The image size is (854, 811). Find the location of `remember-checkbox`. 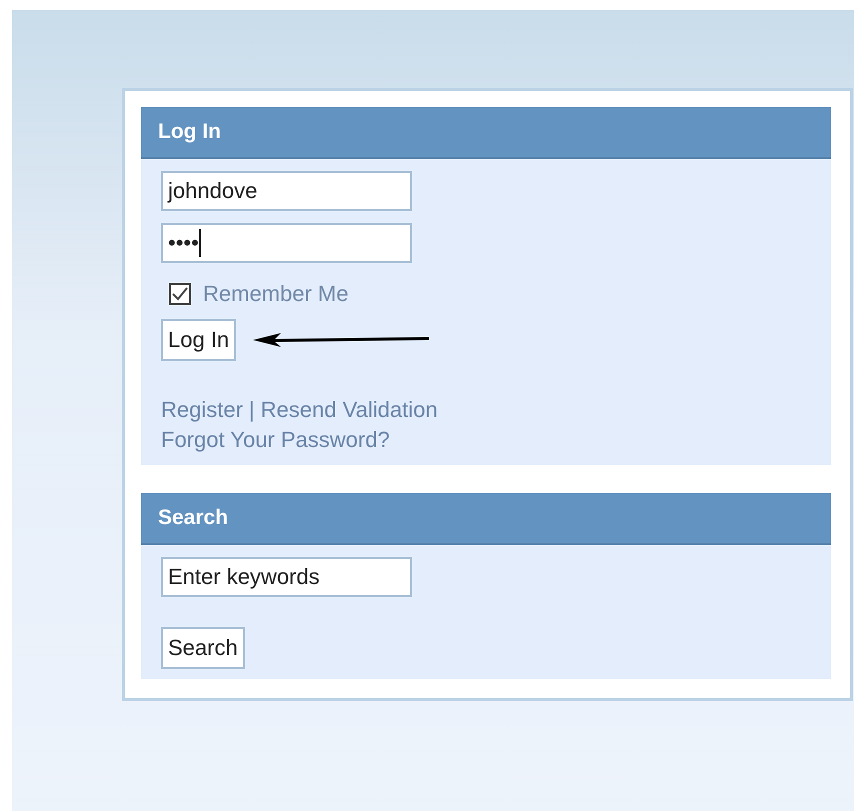

remember-checkbox is located at coordinates (180, 294).